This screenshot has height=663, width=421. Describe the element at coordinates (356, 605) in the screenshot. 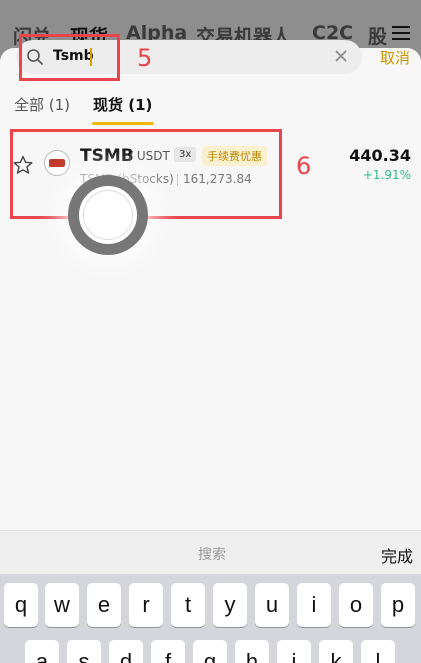

I see `key-o: o` at that location.